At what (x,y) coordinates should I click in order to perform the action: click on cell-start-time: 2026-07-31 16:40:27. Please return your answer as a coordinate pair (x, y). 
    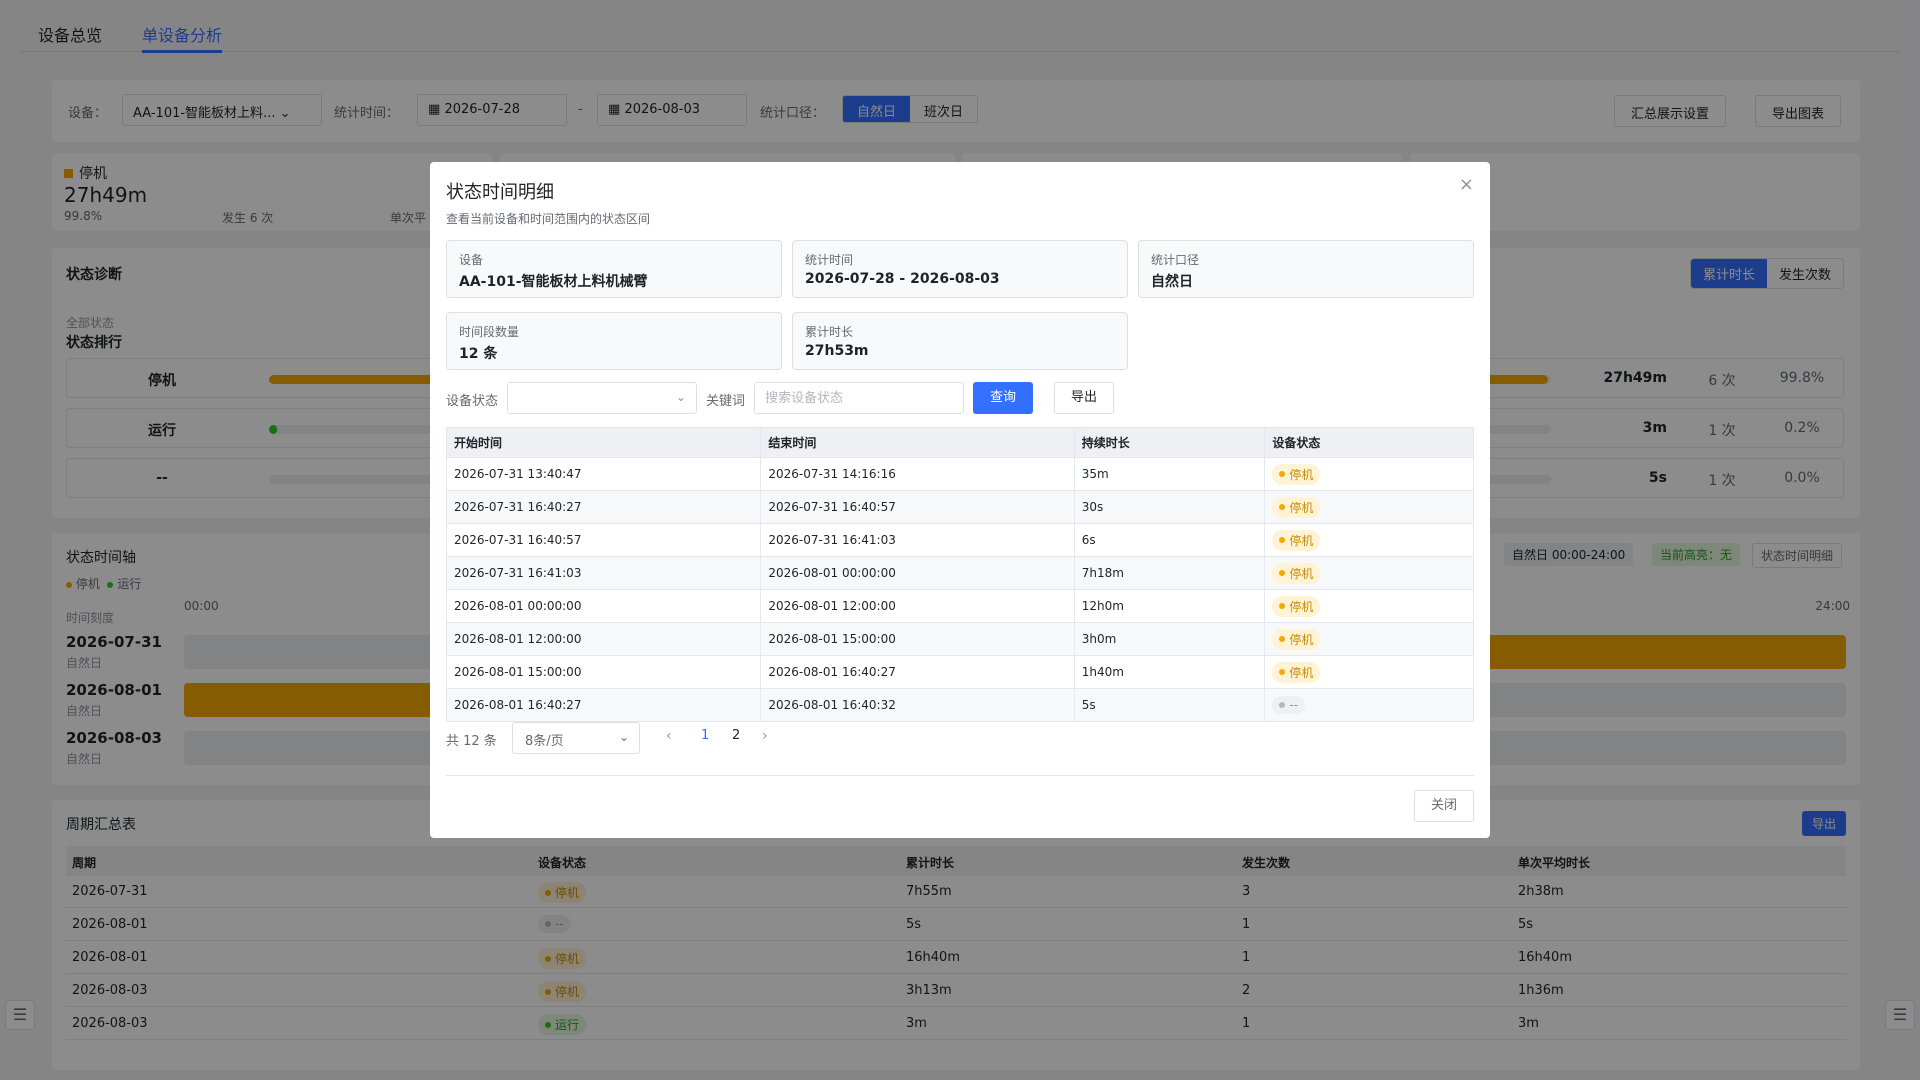
    Looking at the image, I should click on (604, 507).